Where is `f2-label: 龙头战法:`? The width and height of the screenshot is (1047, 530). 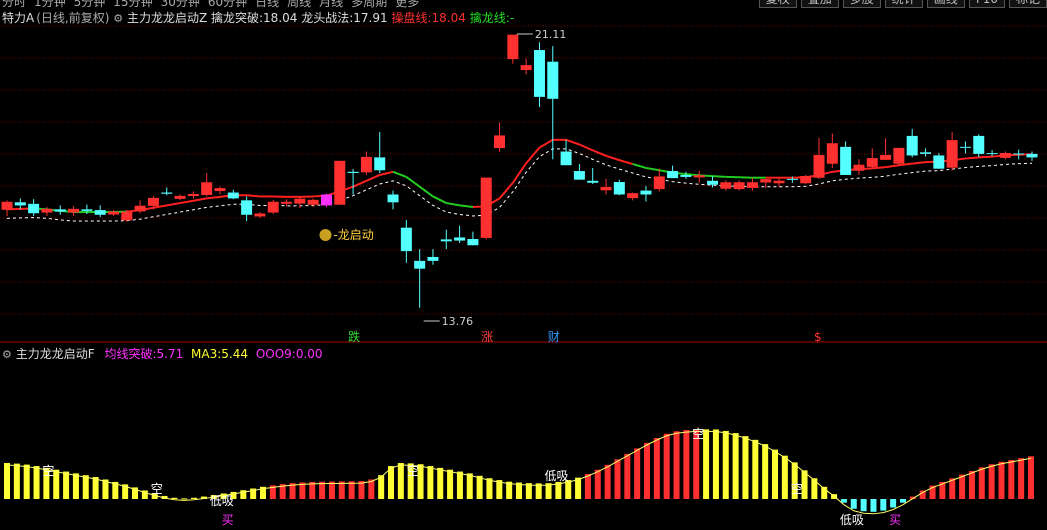 f2-label: 龙头战法: is located at coordinates (327, 18).